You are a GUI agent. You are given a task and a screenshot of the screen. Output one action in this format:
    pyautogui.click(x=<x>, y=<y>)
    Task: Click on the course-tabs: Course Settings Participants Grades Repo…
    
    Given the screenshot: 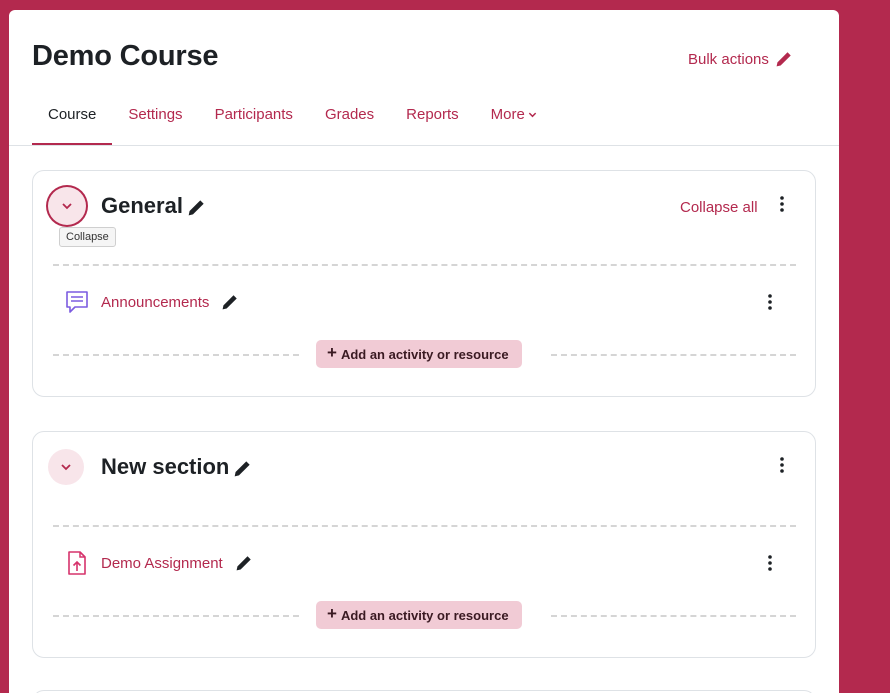 What is the action you would take?
    pyautogui.click(x=435, y=124)
    